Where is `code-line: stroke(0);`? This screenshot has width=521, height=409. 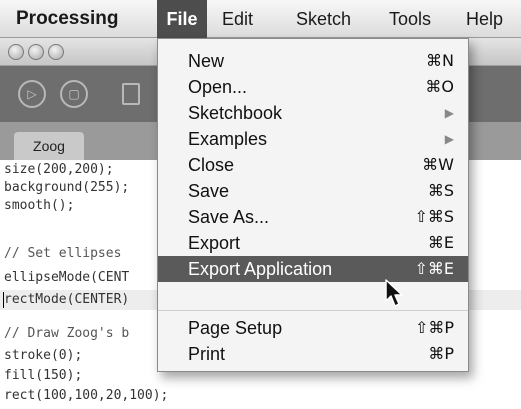 code-line: stroke(0); is located at coordinates (43, 355).